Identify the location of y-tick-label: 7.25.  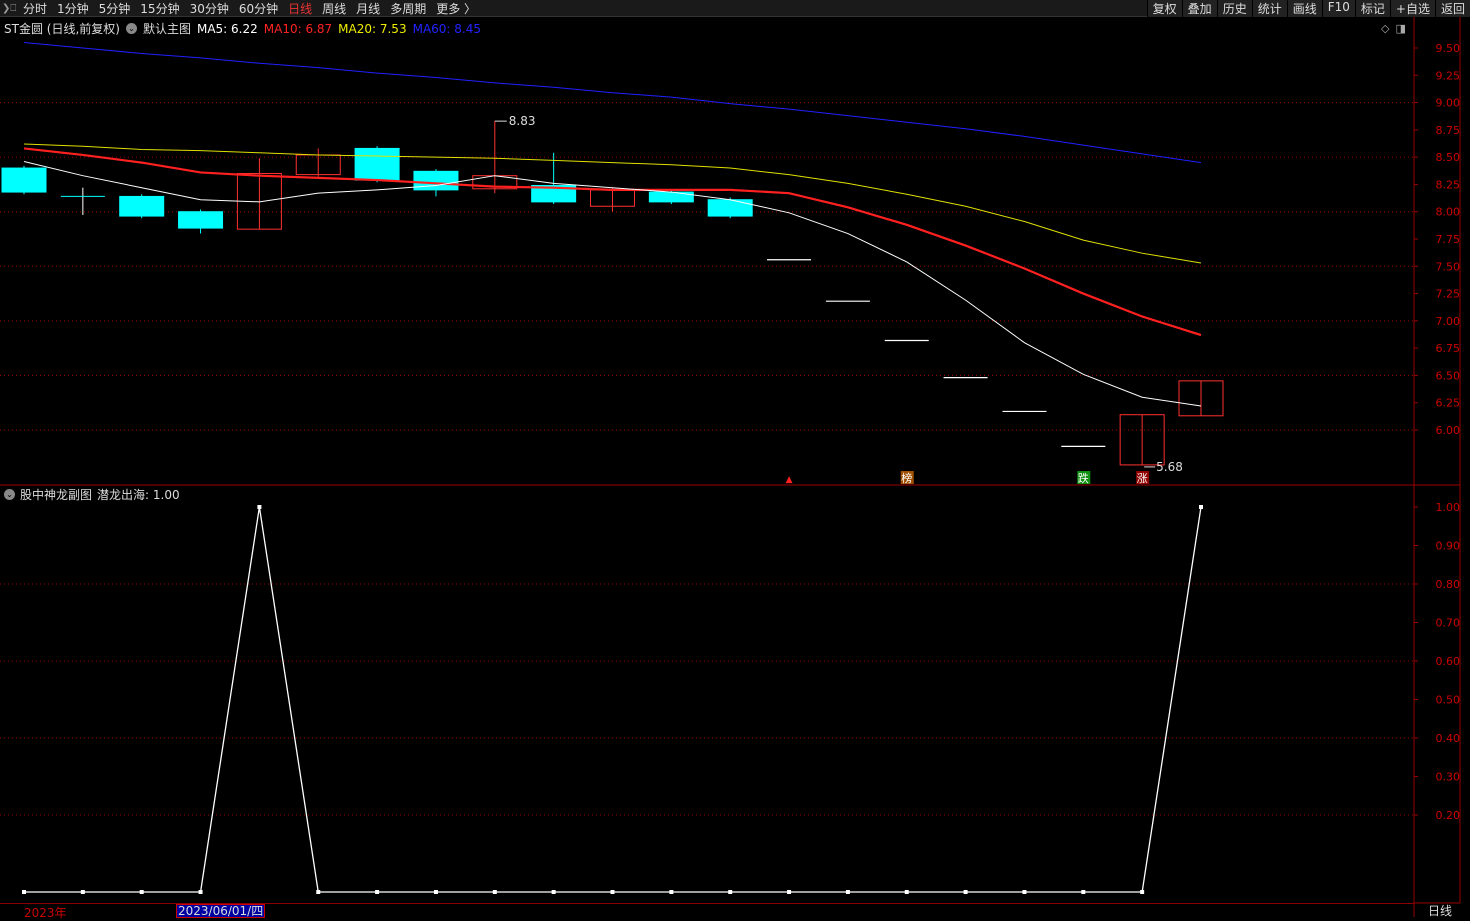
(1448, 294).